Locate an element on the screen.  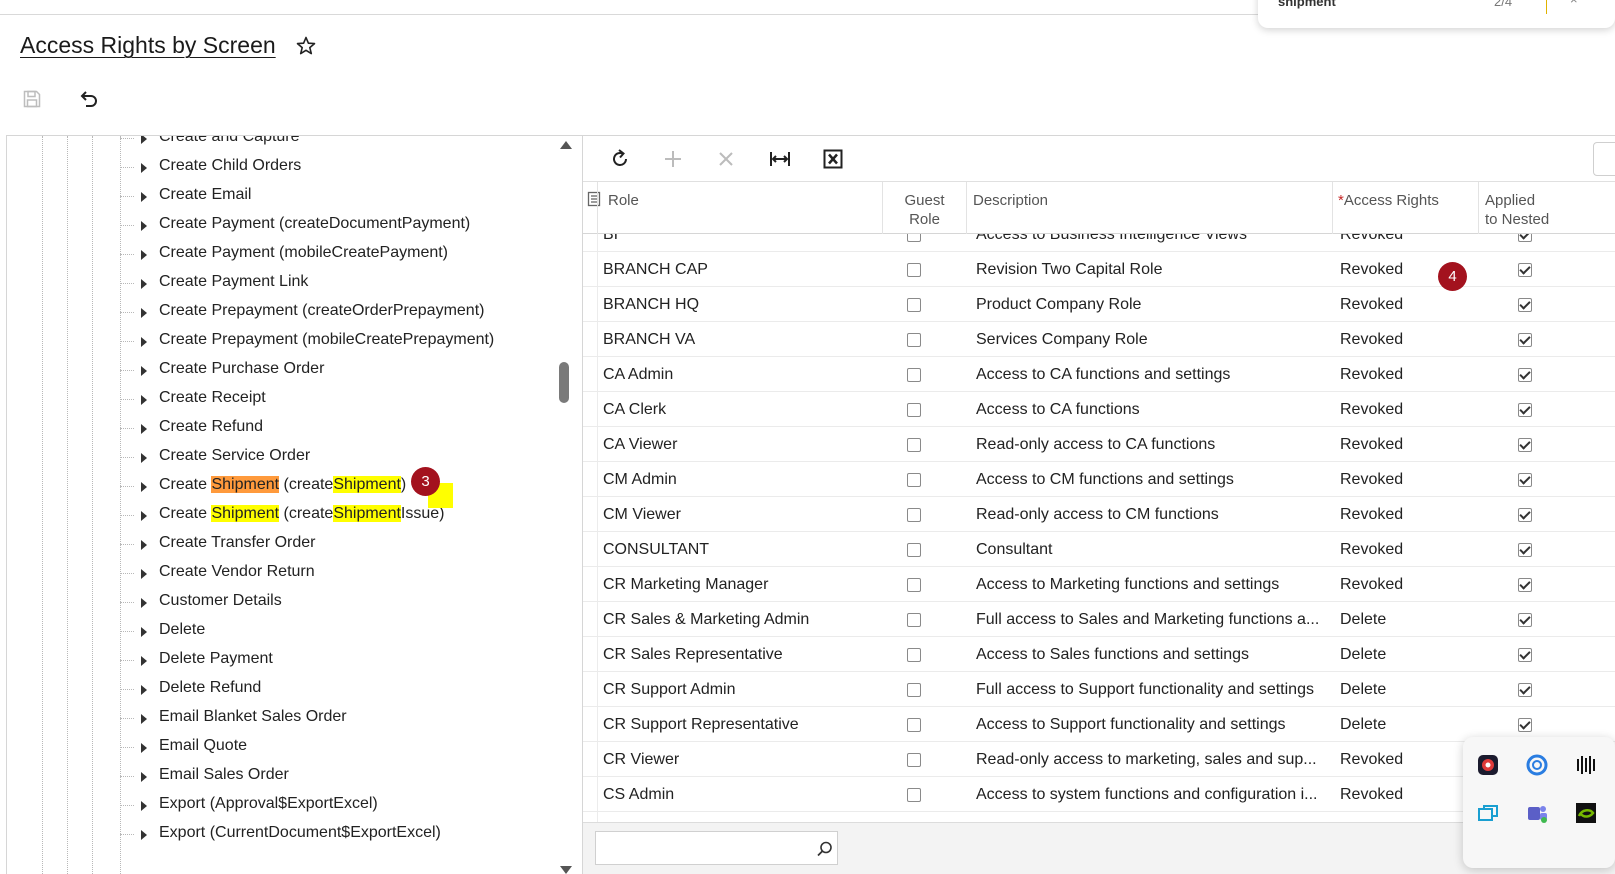
tree-node: Export (CurrentDocument$ExportExcel) is located at coordinates (277, 834).